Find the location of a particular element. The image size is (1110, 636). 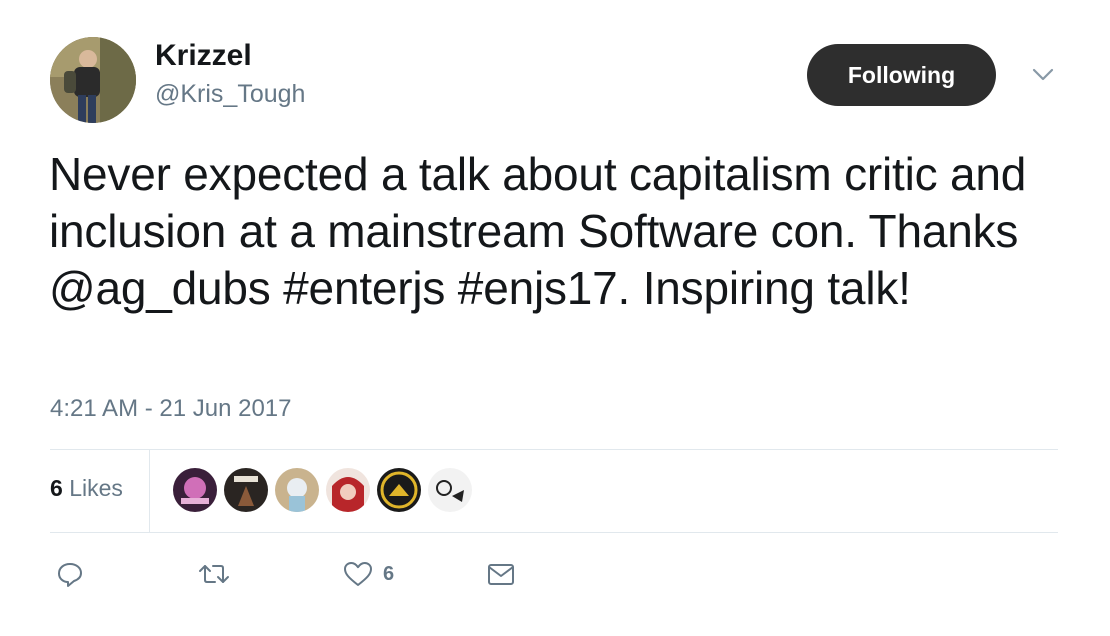

avatar-image is located at coordinates (93, 80).